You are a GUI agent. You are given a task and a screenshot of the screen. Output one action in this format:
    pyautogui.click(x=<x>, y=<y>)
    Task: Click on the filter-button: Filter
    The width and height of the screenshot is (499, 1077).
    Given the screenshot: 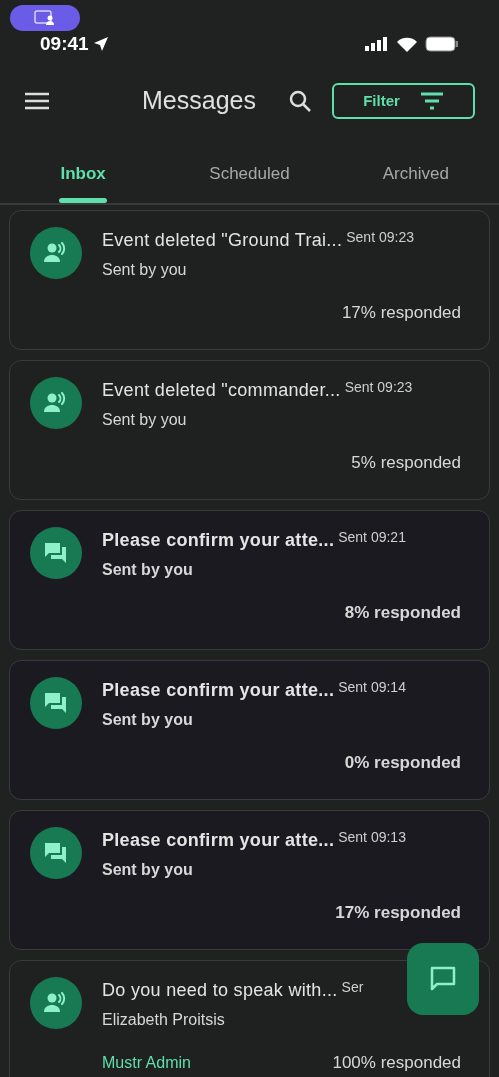 What is the action you would take?
    pyautogui.click(x=403, y=101)
    